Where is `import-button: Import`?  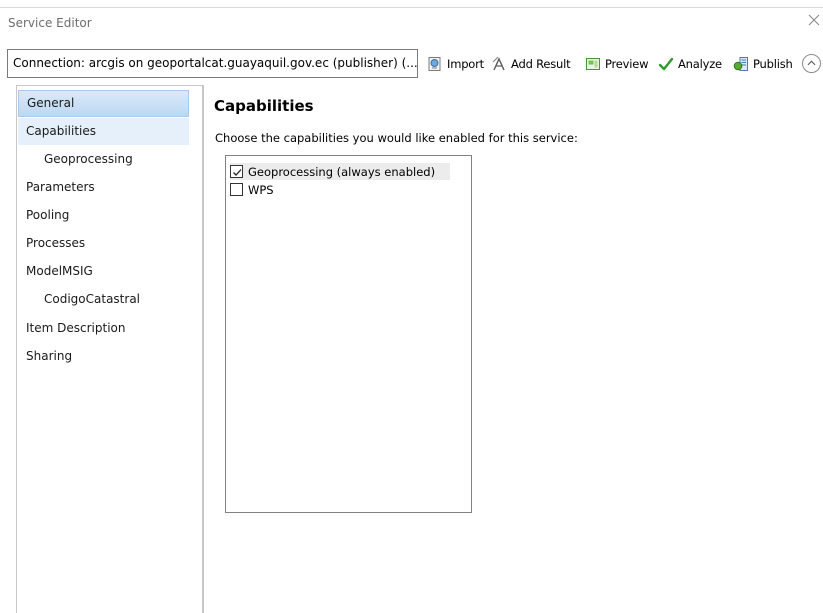 import-button: Import is located at coordinates (455, 64).